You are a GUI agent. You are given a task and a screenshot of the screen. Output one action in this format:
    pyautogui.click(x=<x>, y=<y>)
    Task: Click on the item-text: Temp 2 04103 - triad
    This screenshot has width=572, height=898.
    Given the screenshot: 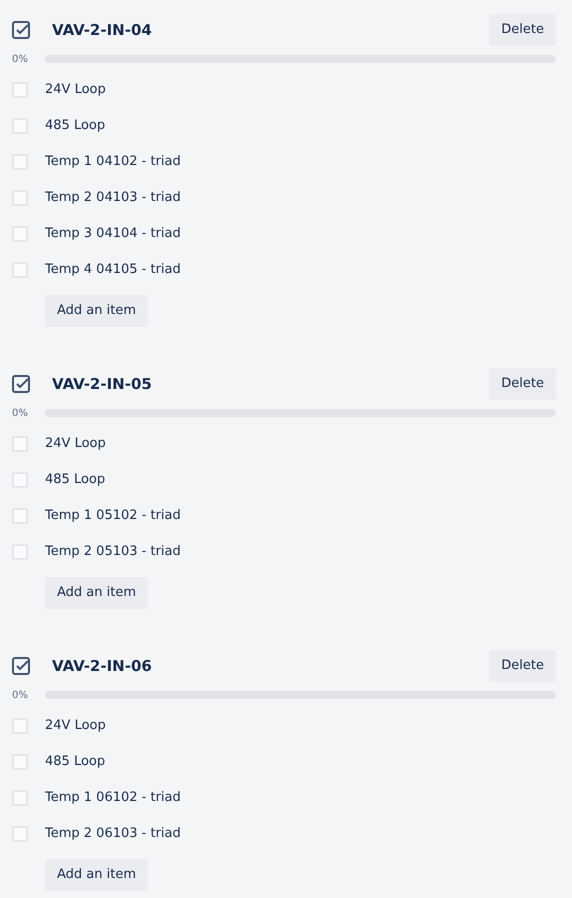 What is the action you would take?
    pyautogui.click(x=113, y=198)
    